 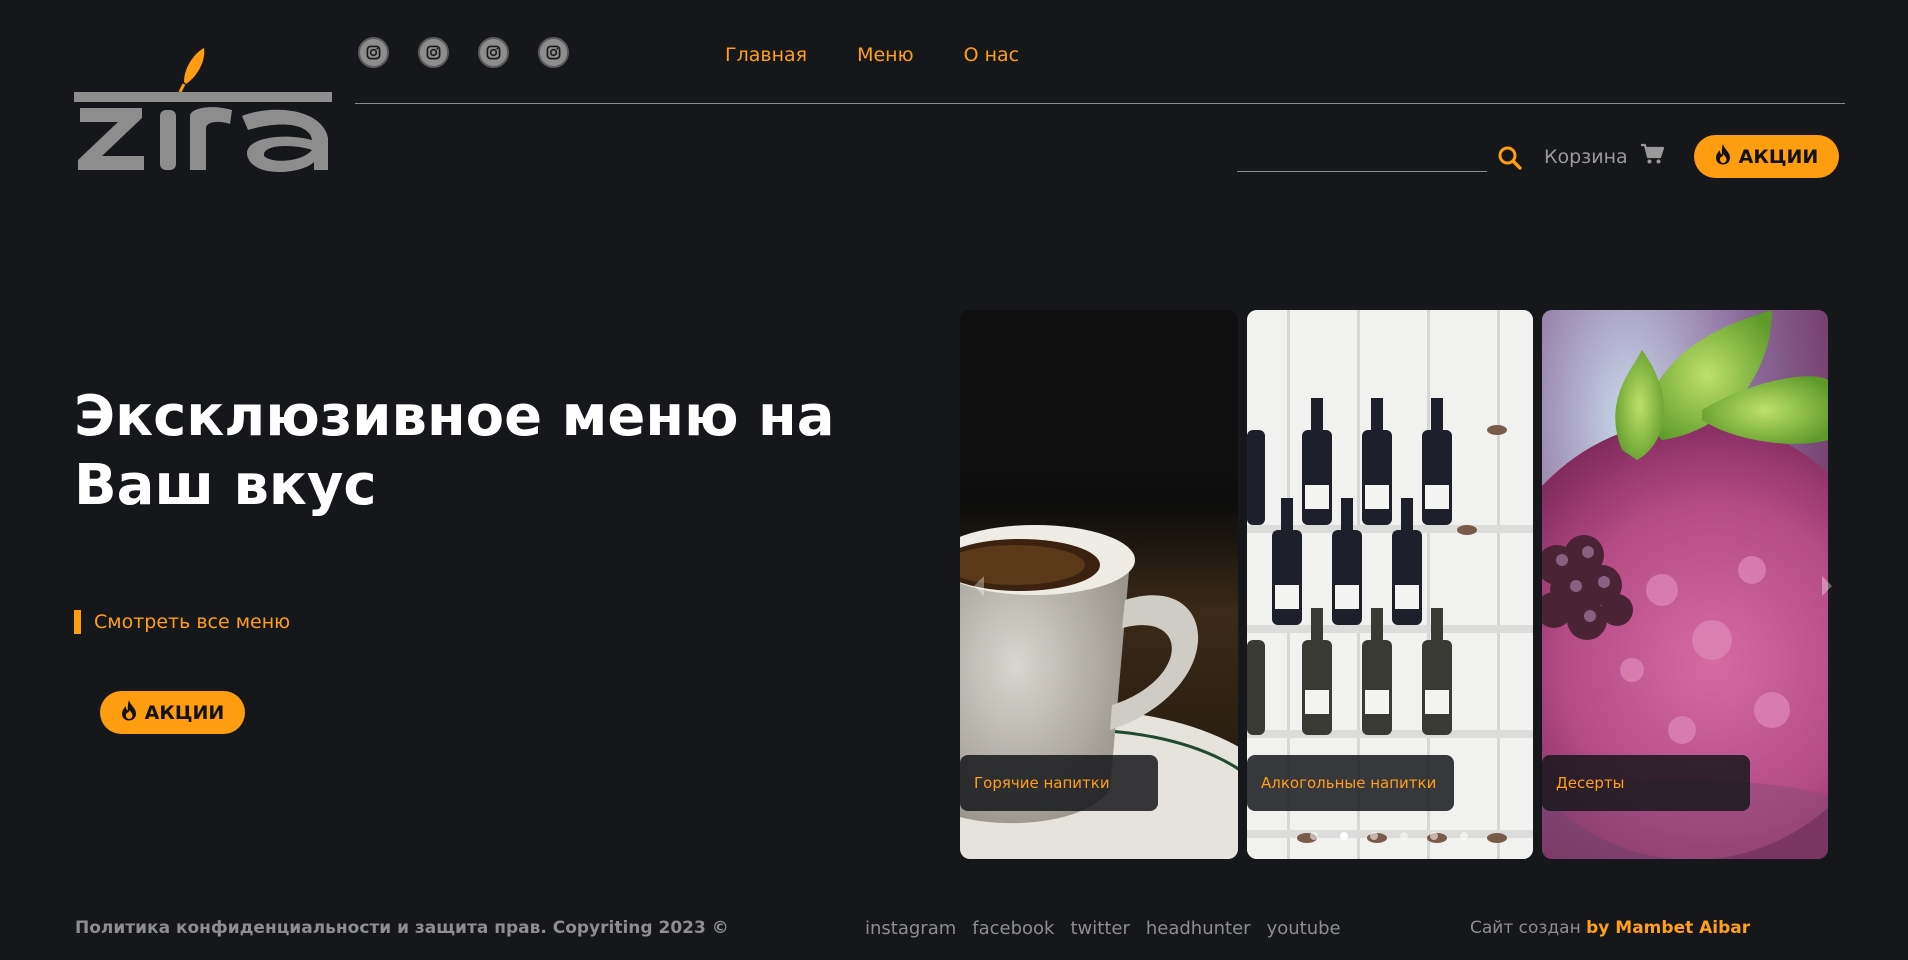 What do you see at coordinates (1685, 584) in the screenshot?
I see `carousel-card-desserts: Десерты` at bounding box center [1685, 584].